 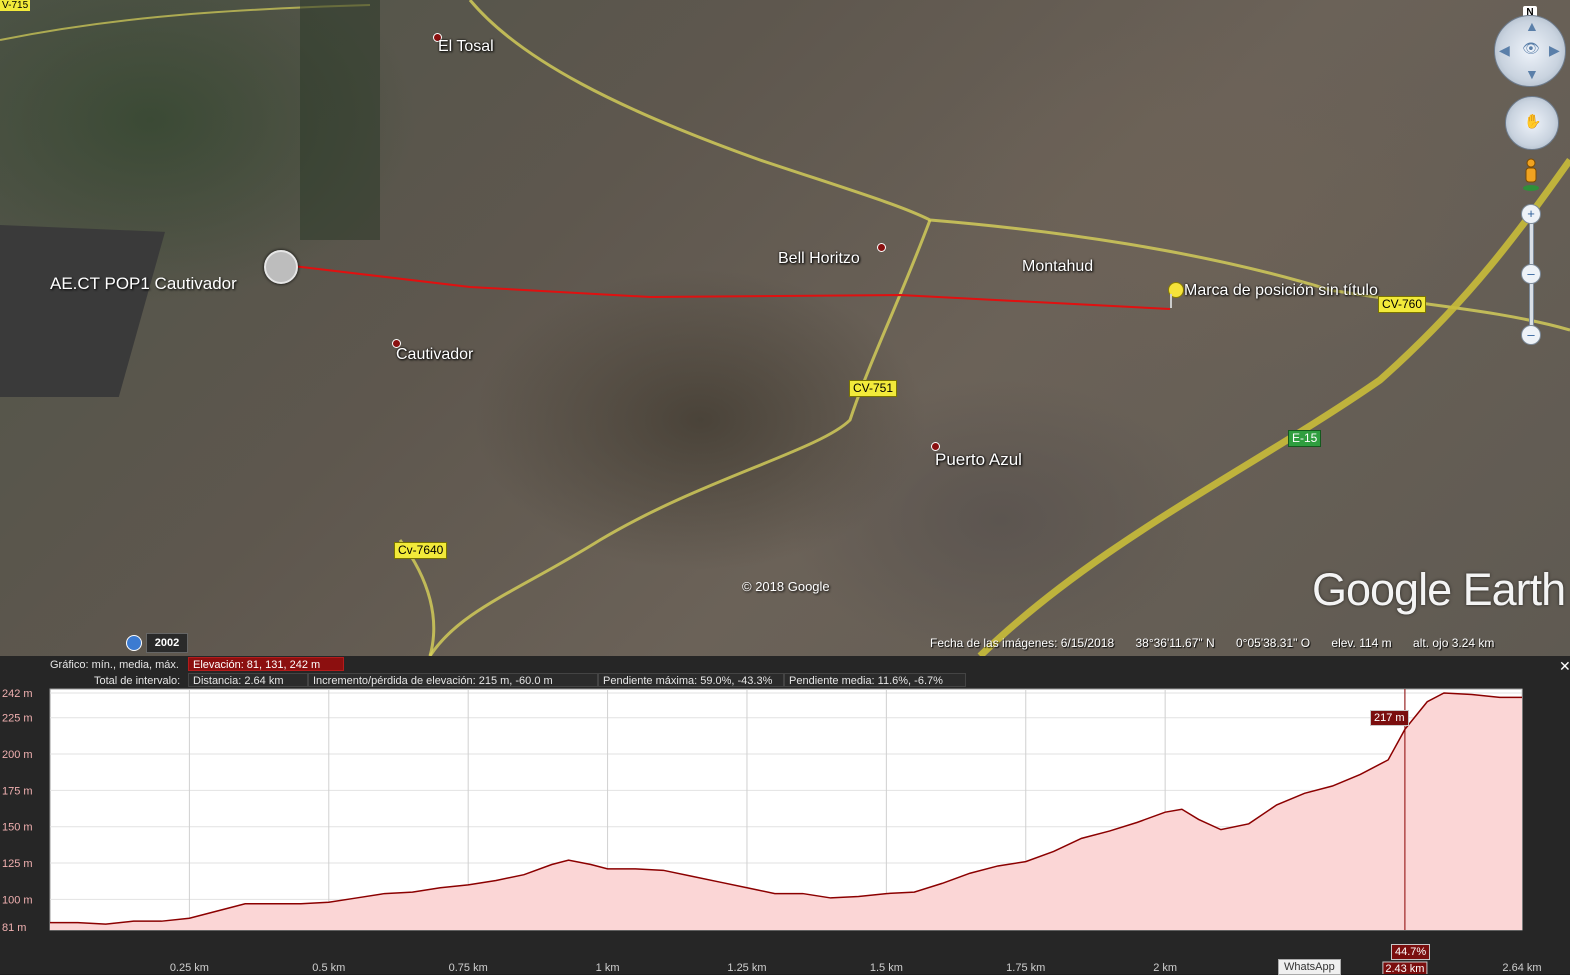 What do you see at coordinates (1057, 267) in the screenshot?
I see `place-montahud: Montahud` at bounding box center [1057, 267].